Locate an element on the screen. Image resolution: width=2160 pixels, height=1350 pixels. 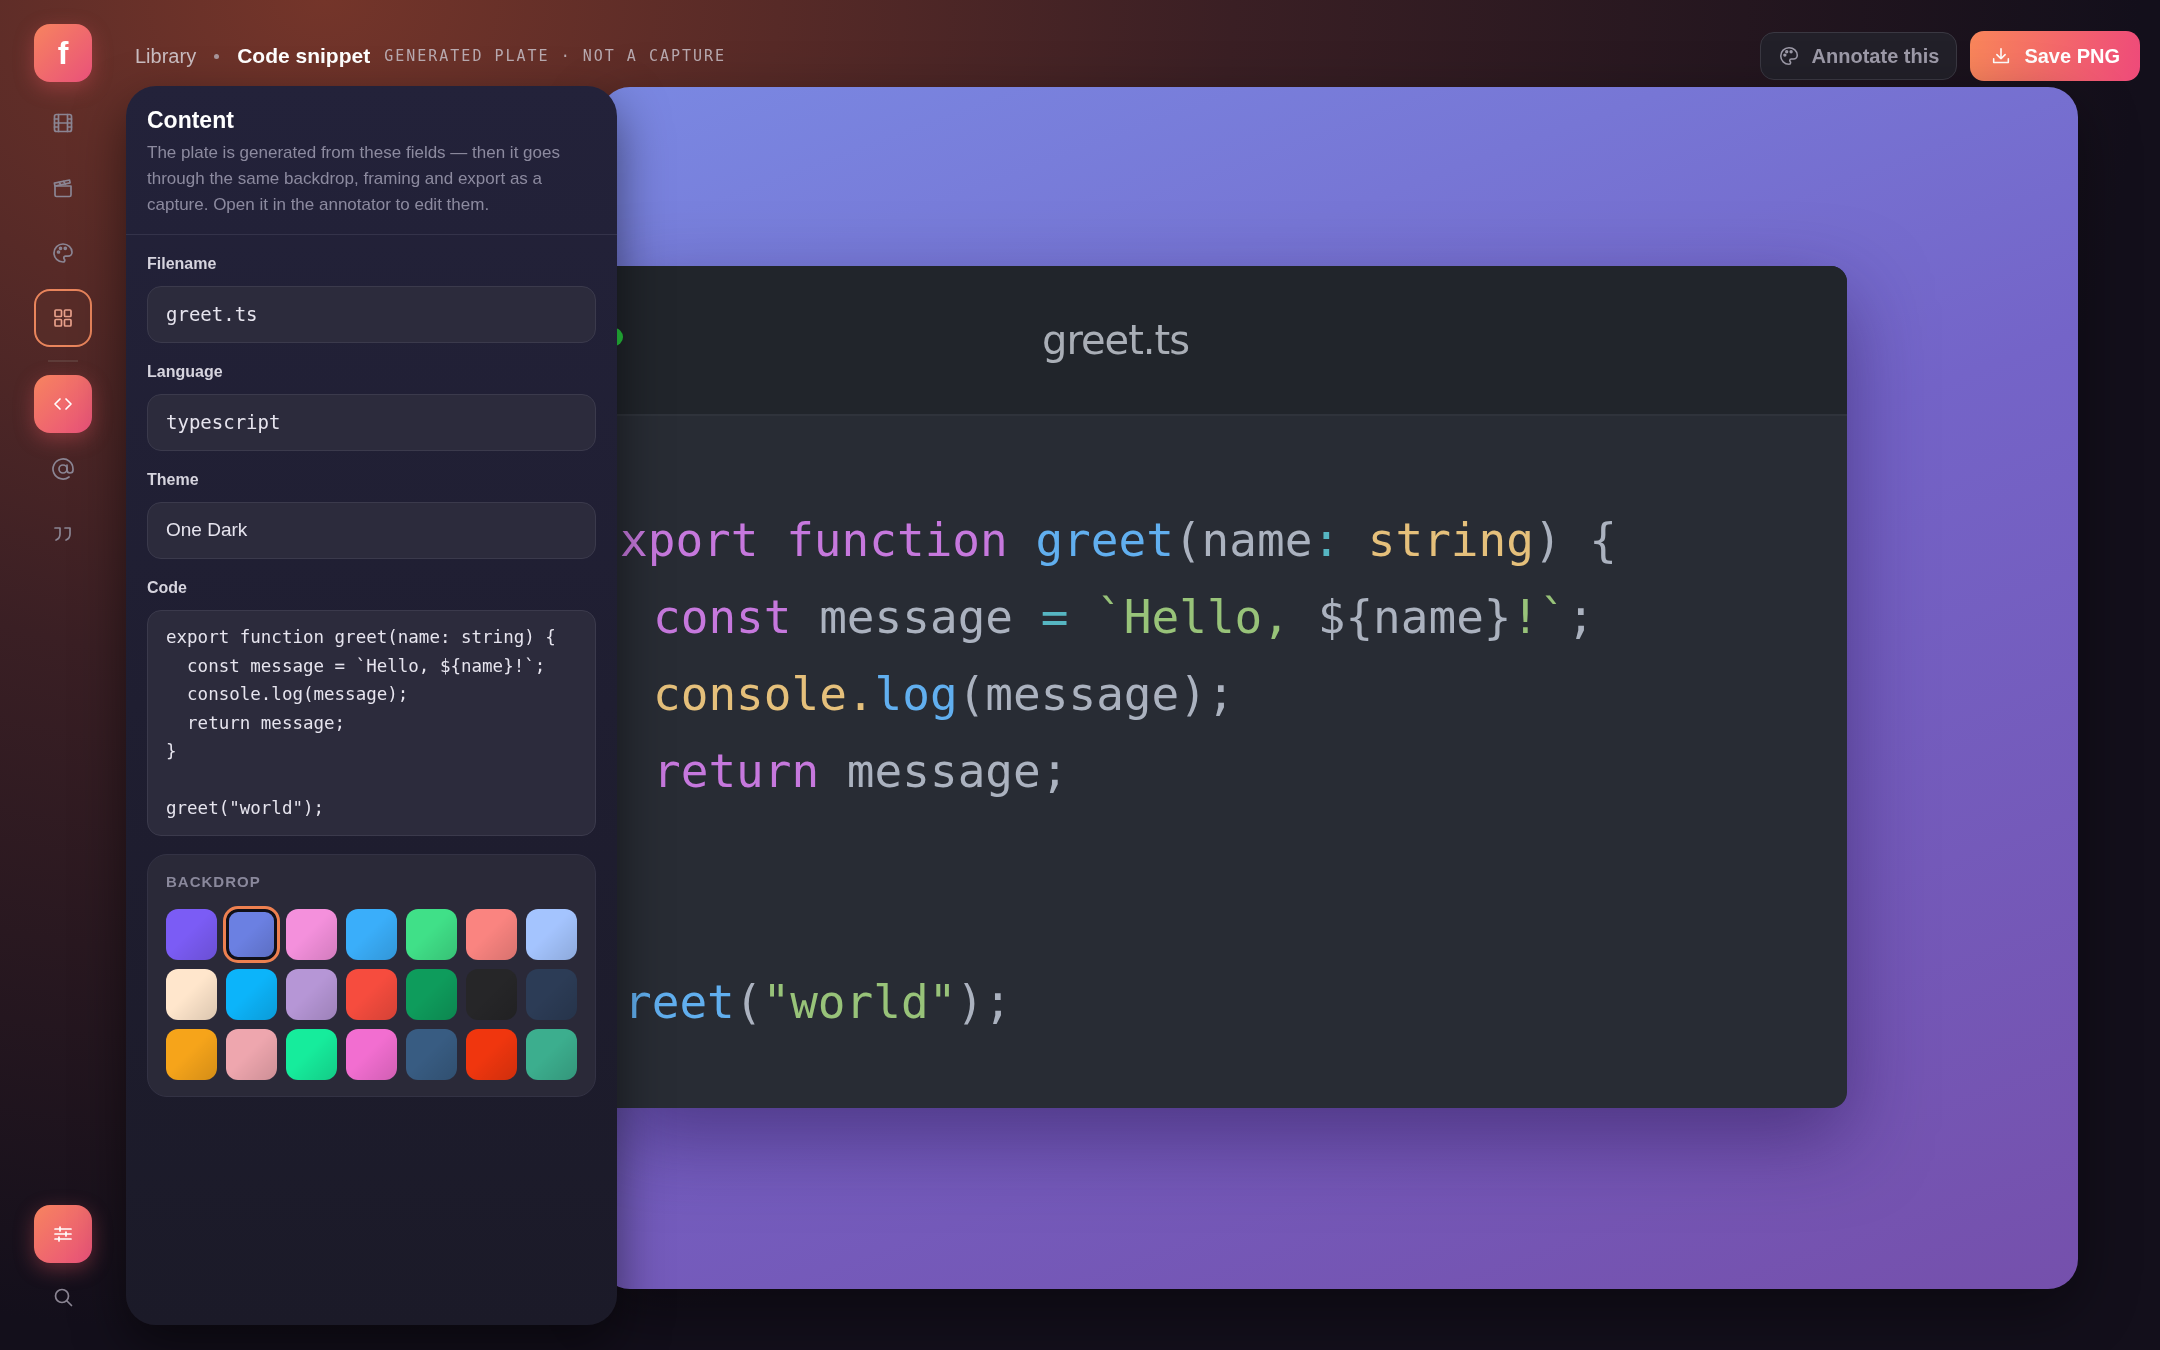
code-line: console.log(message); is located at coordinates (944, 694).